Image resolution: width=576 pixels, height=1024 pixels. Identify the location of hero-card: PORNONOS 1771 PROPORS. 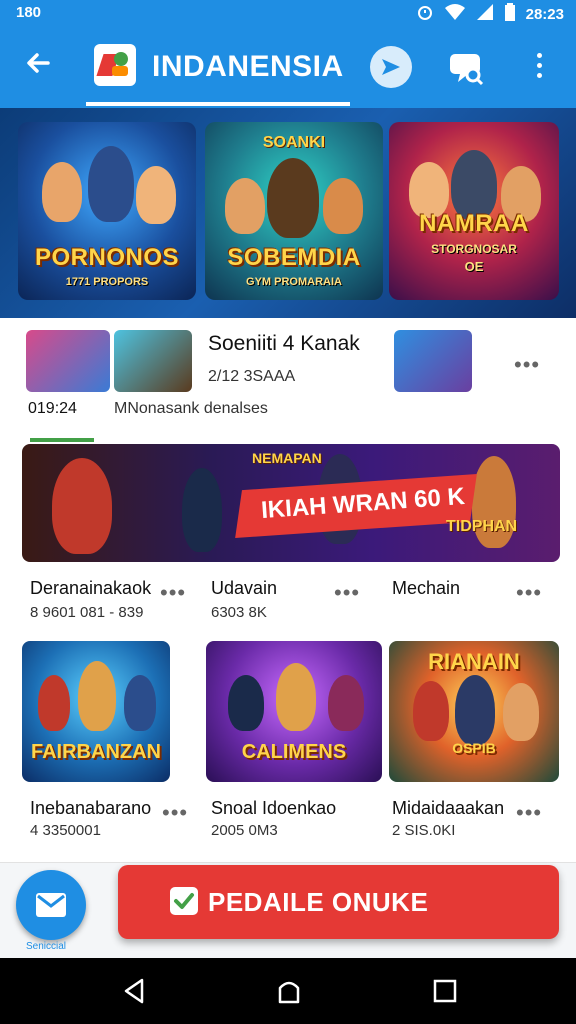
(107, 211).